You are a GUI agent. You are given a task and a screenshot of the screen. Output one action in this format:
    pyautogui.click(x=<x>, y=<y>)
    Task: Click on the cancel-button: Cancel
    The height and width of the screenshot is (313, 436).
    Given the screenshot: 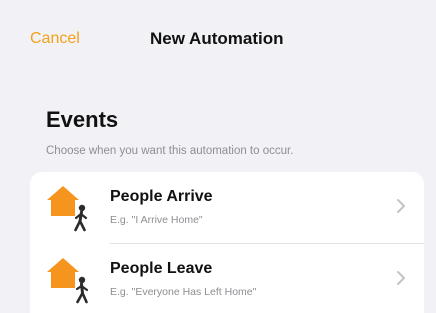 What is the action you would take?
    pyautogui.click(x=55, y=39)
    